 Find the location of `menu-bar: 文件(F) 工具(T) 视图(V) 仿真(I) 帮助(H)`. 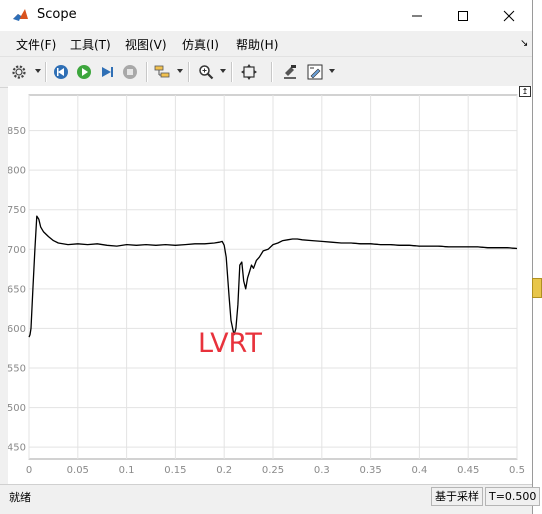

menu-bar: 文件(F) 工具(T) 视图(V) 仿真(I) 帮助(H) is located at coordinates (266, 43).